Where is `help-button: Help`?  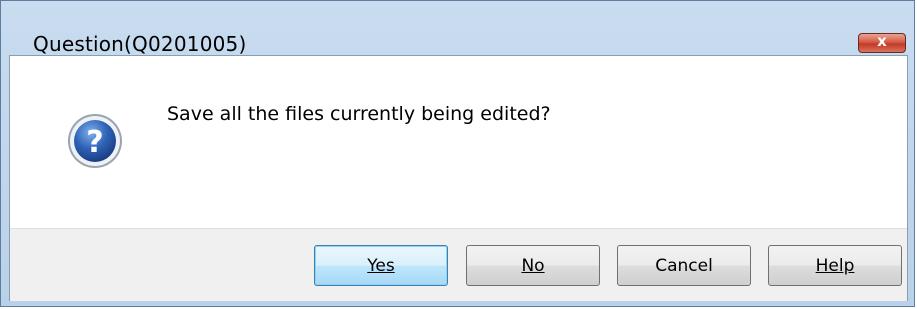 help-button: Help is located at coordinates (835, 265).